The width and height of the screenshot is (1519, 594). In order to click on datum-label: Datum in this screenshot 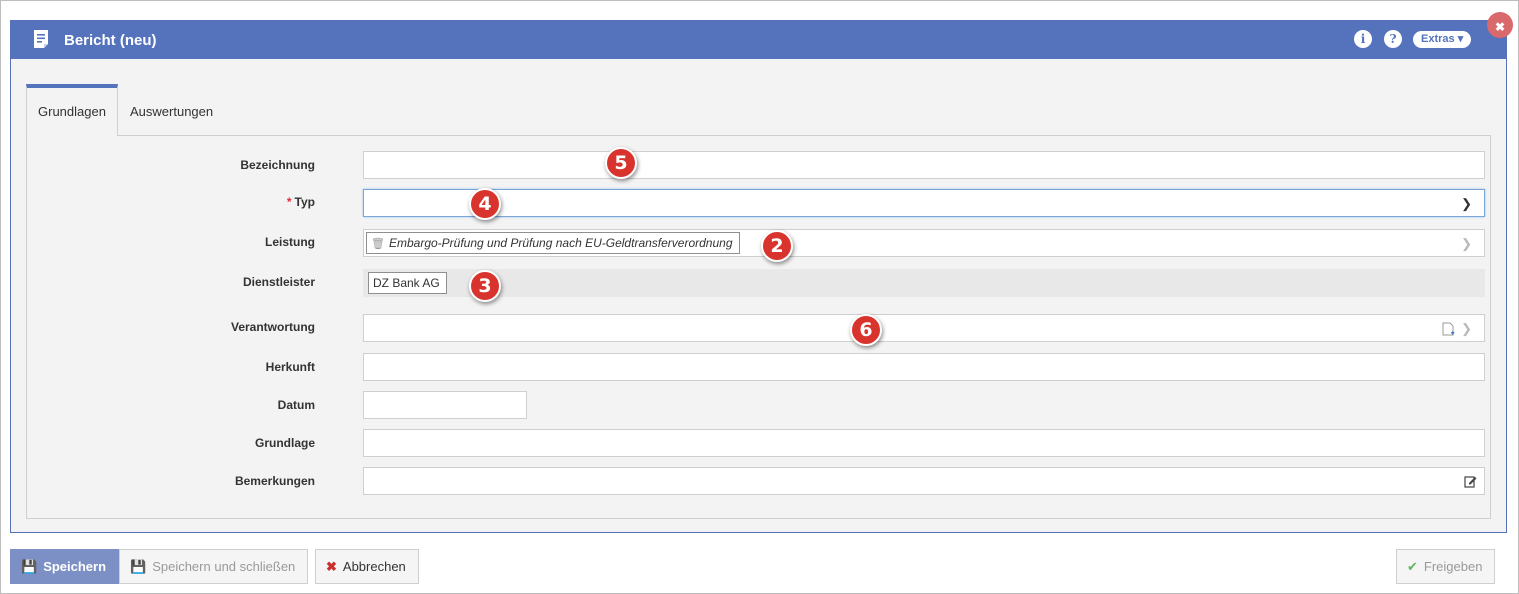, I will do `click(296, 405)`.